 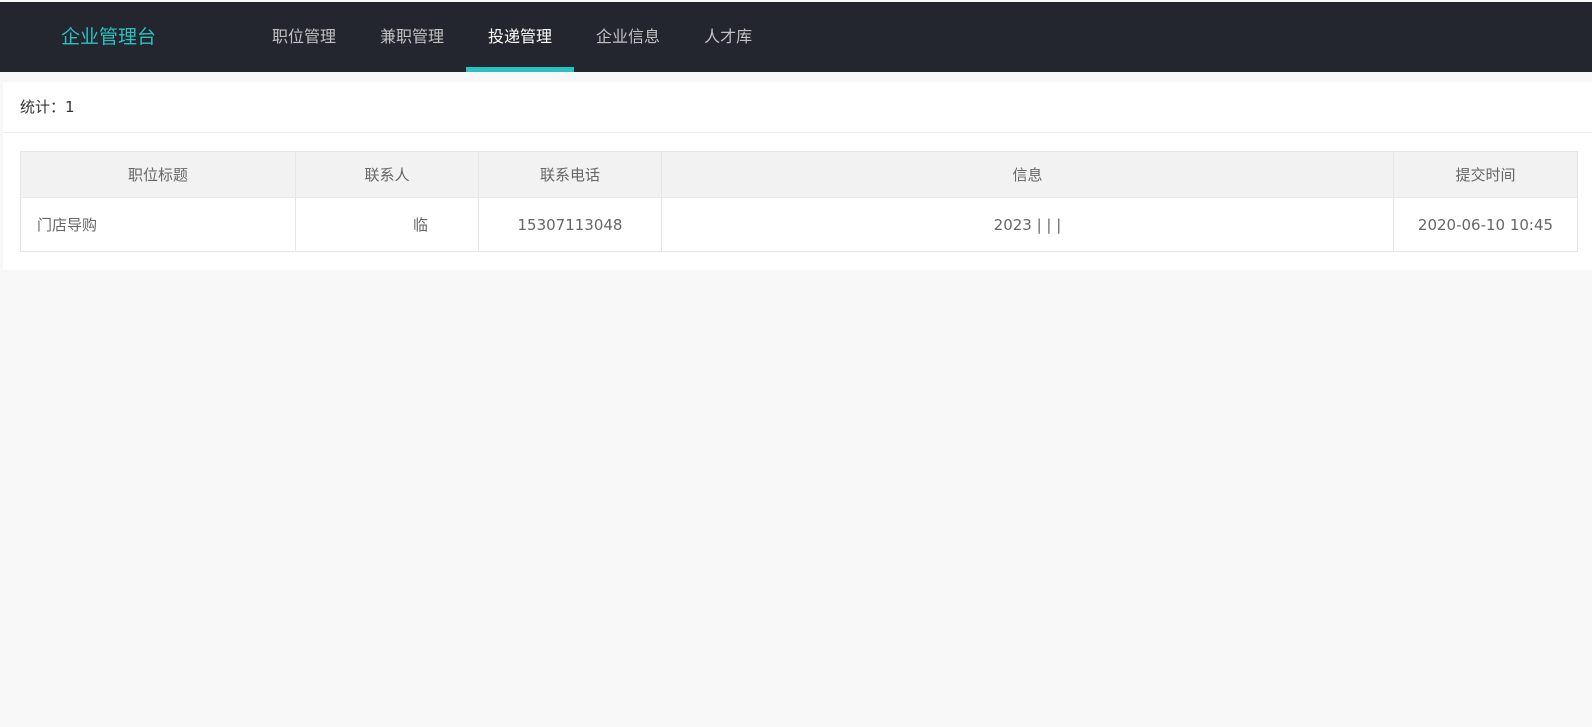 I want to click on summary-header: 统计：1, so click(x=797, y=107).